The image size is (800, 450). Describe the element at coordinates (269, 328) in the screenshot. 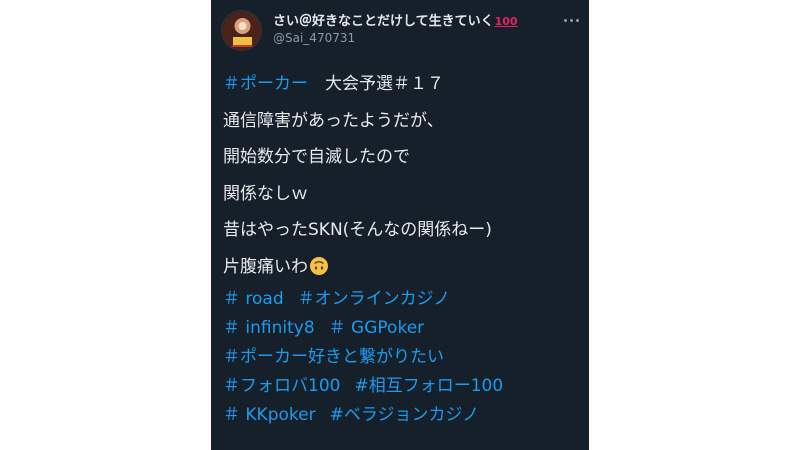

I see `hashtag-link: ＃ infinity8` at that location.